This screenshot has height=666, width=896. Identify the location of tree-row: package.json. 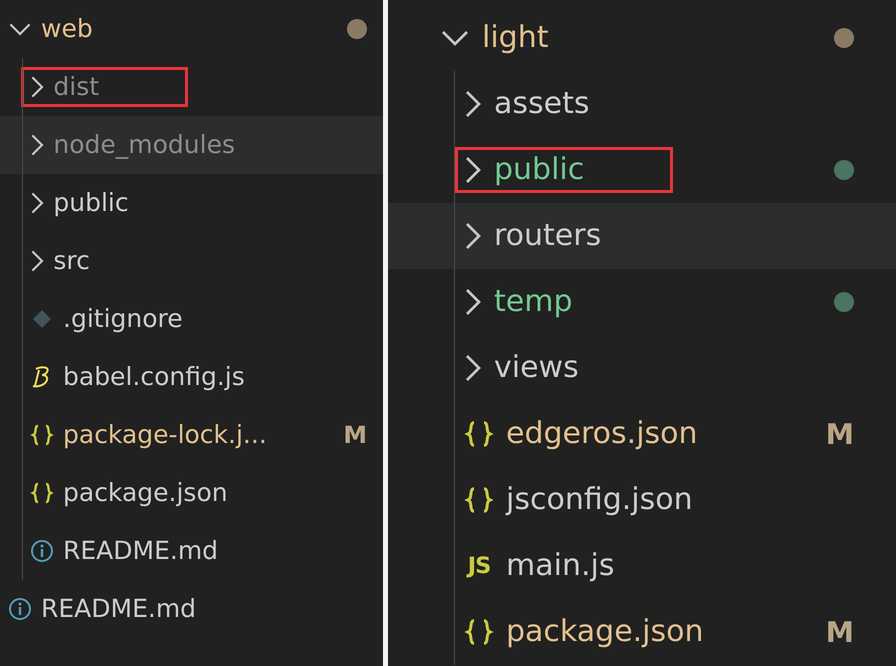
(191, 493).